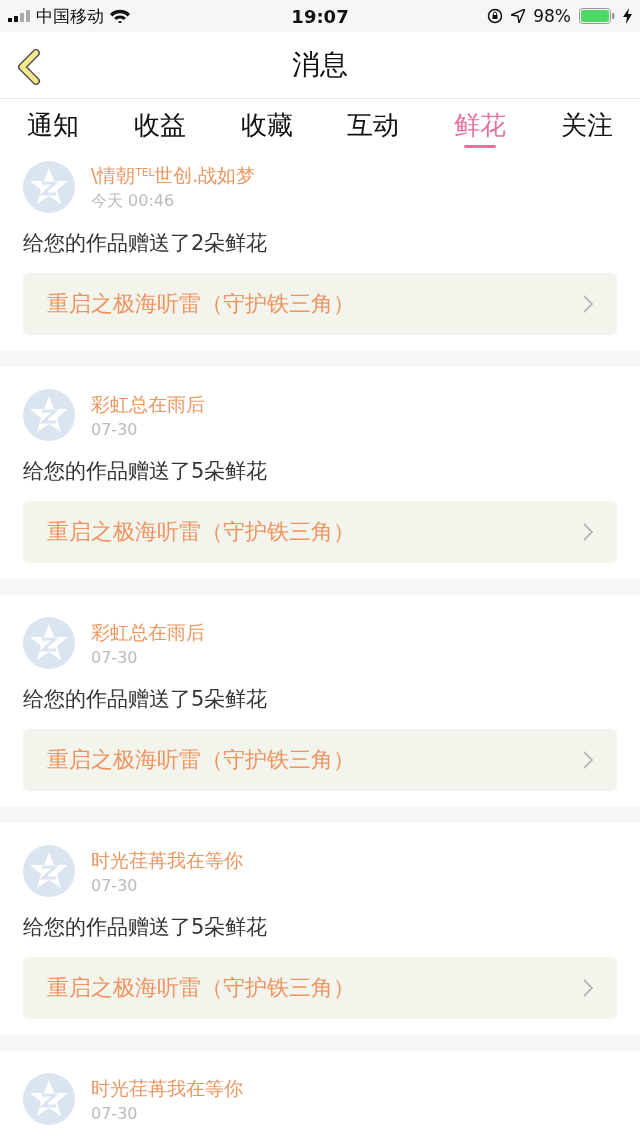 This screenshot has width=640, height=1138. I want to click on page-title: 消息, so click(320, 65).